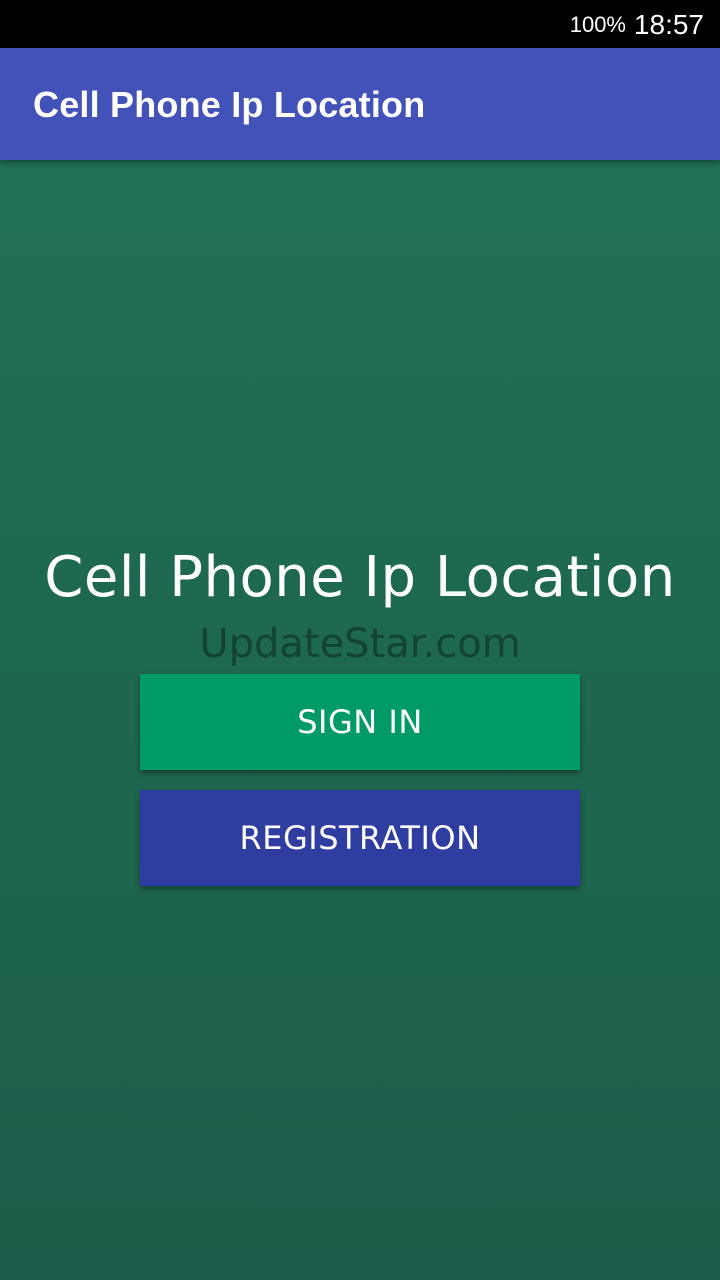 The width and height of the screenshot is (720, 1280). I want to click on battery-level: 100%, so click(597, 24).